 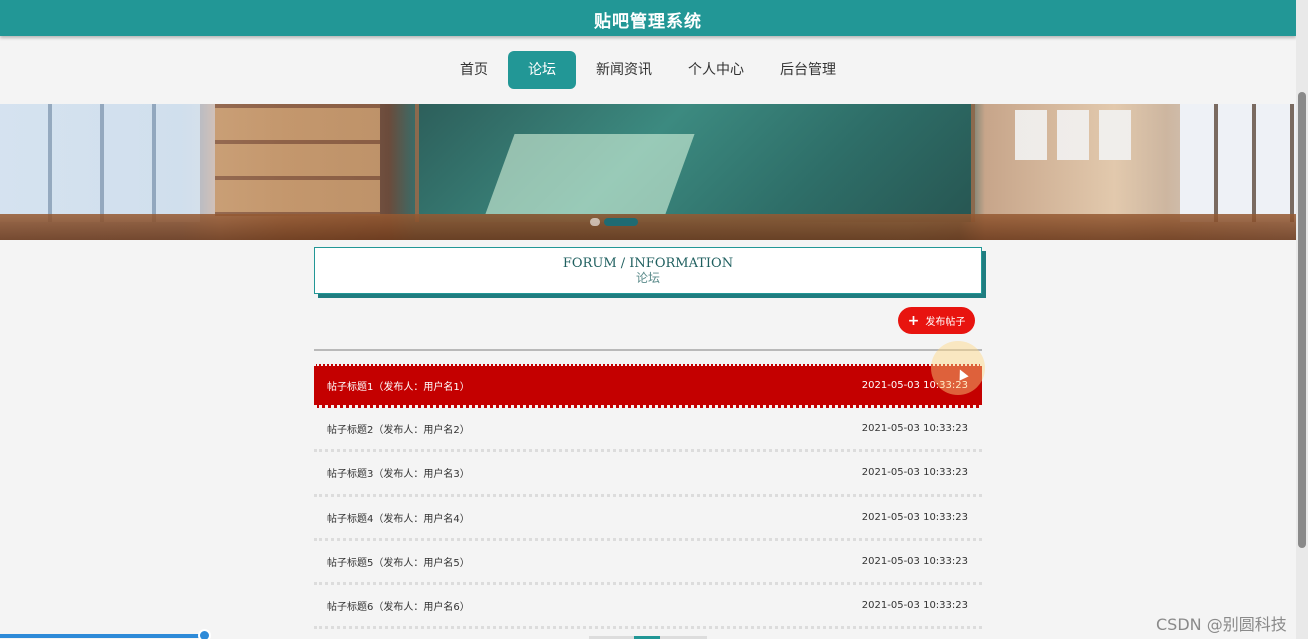 I want to click on plus-icon: +, so click(x=913, y=320).